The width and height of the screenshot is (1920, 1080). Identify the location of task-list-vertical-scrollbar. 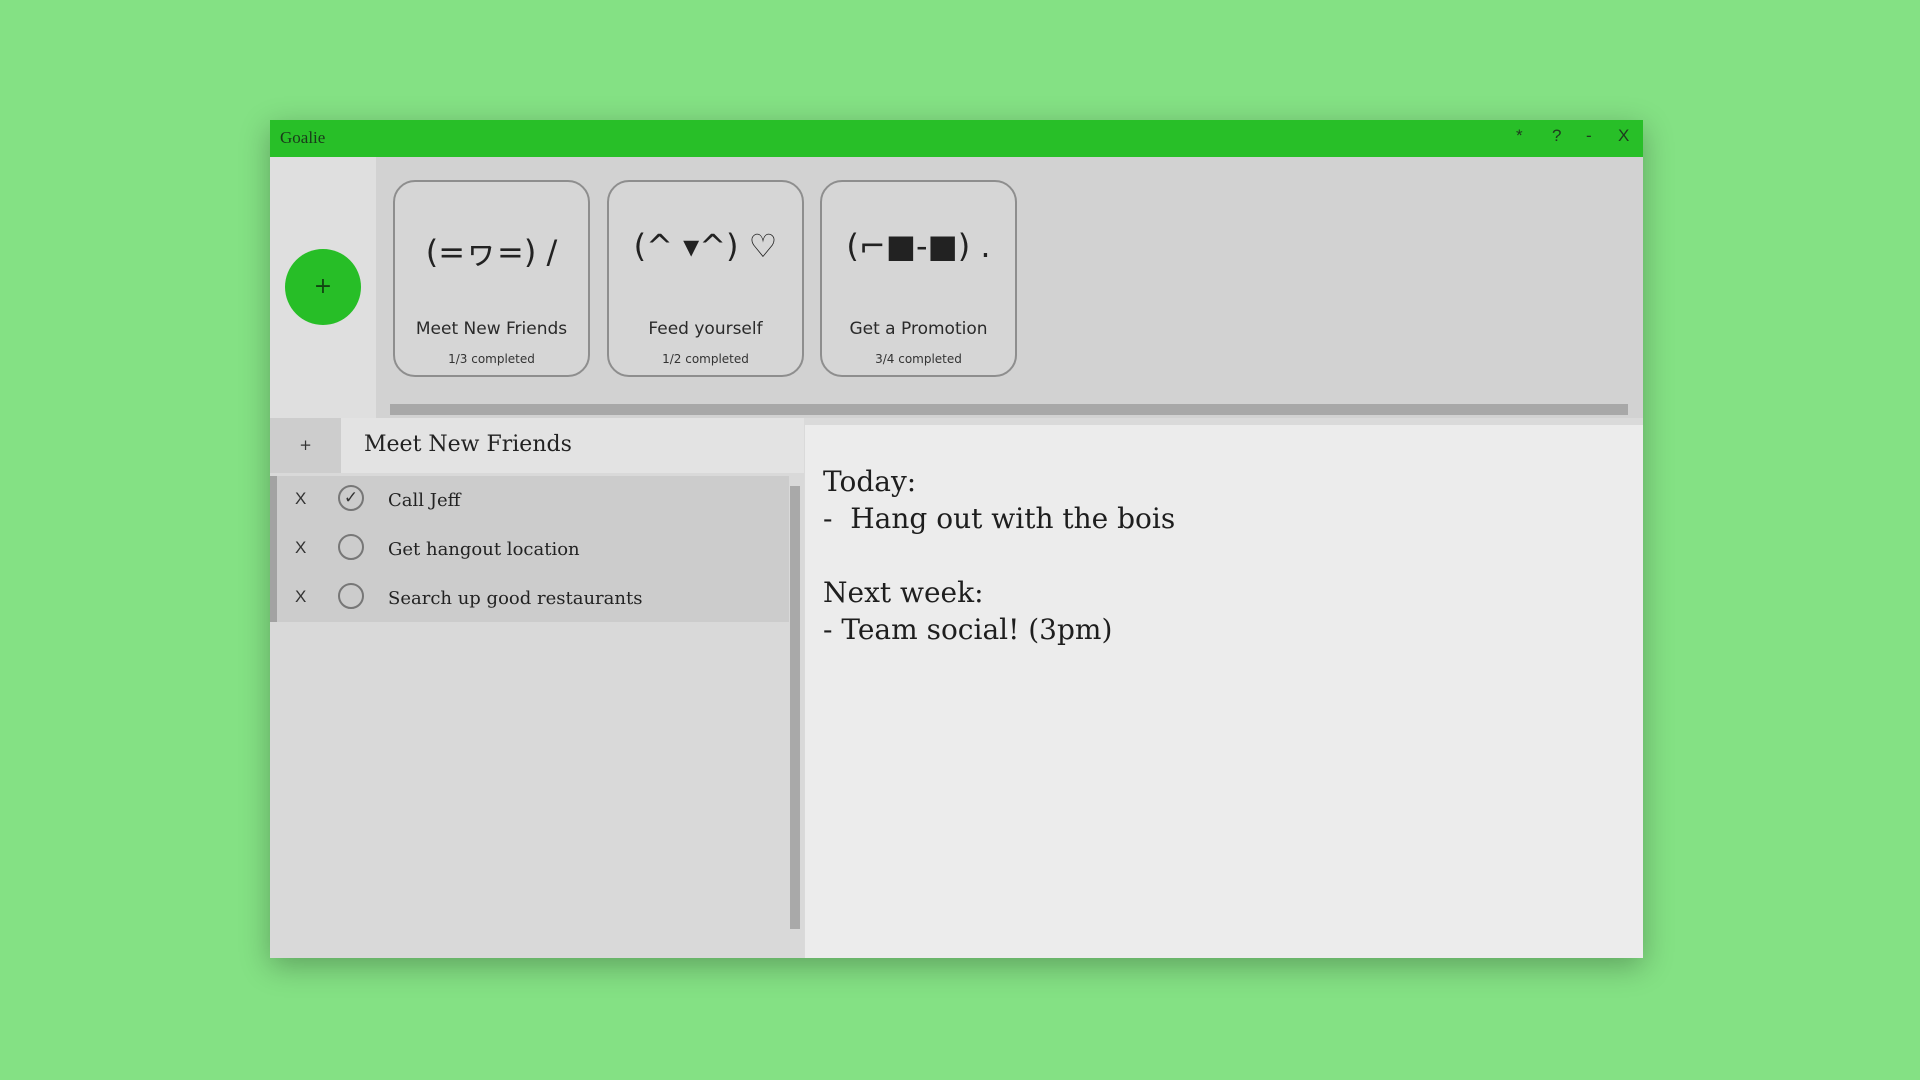
(795, 707).